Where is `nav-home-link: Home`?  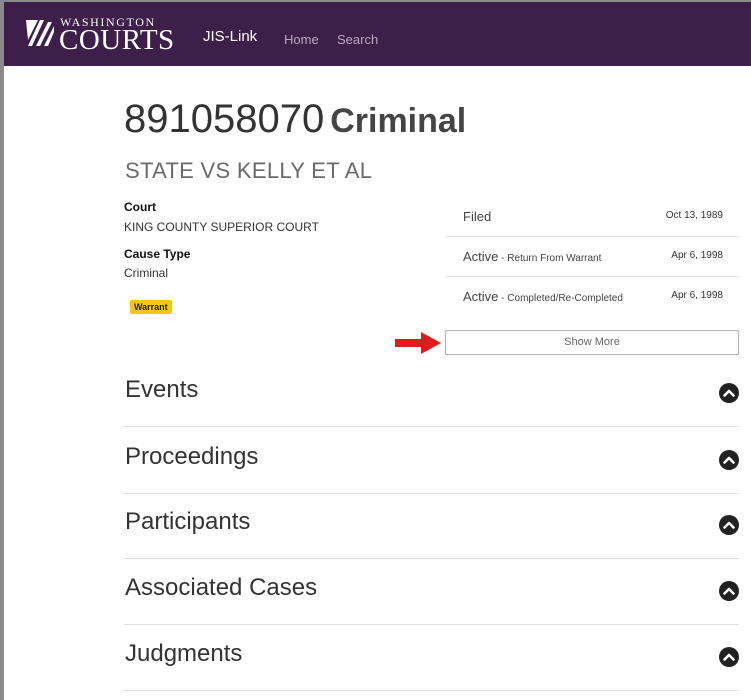
nav-home-link: Home is located at coordinates (301, 39).